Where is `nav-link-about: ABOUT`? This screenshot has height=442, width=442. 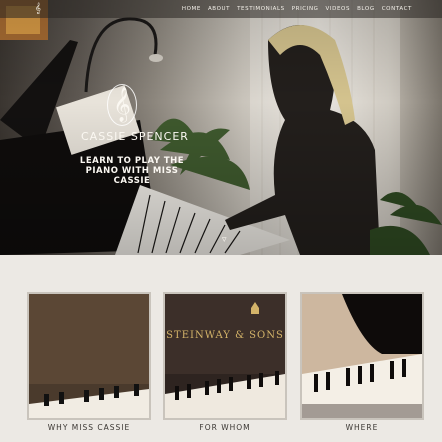
nav-link-about: ABOUT is located at coordinates (219, 9).